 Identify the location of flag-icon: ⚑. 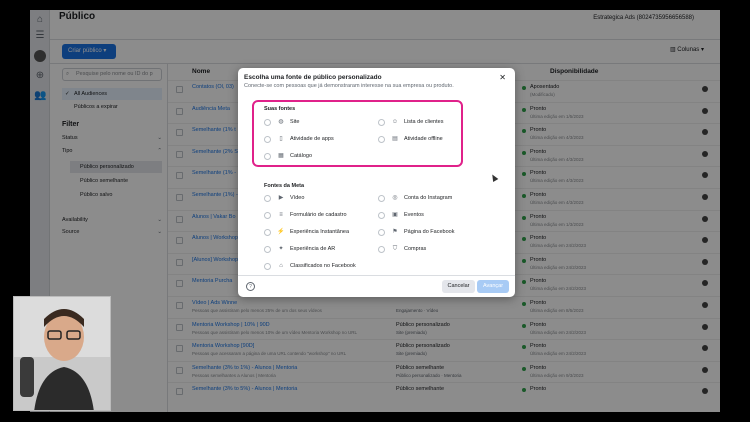
(395, 232).